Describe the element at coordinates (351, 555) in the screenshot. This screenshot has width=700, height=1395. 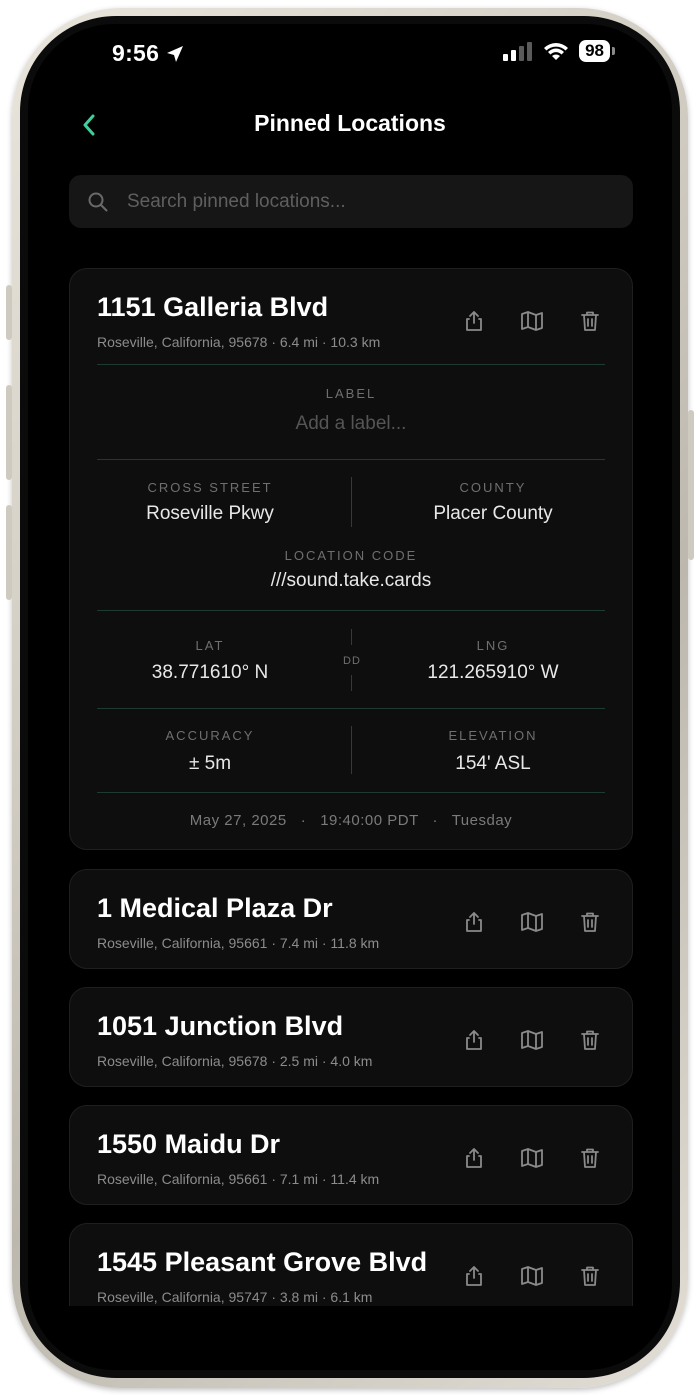
I see `location-code-caption: LOCATION CODE` at that location.